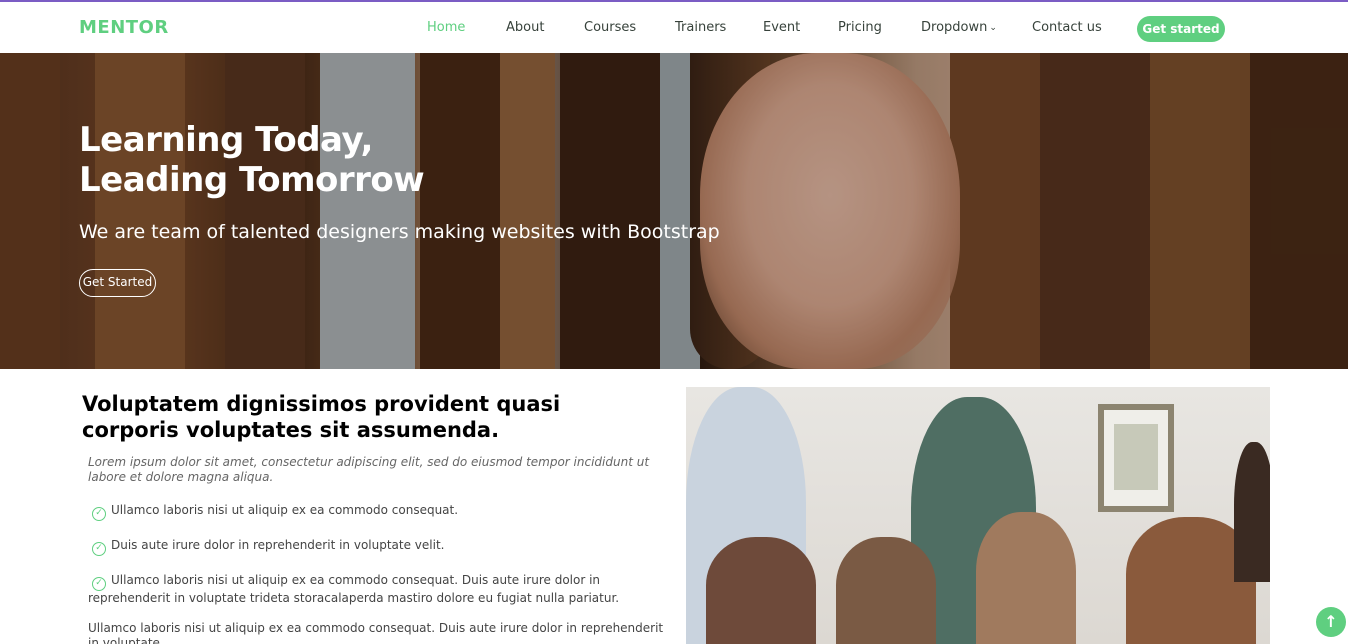 The width and height of the screenshot is (1348, 644). I want to click on photo-wall-frame, so click(1136, 458).